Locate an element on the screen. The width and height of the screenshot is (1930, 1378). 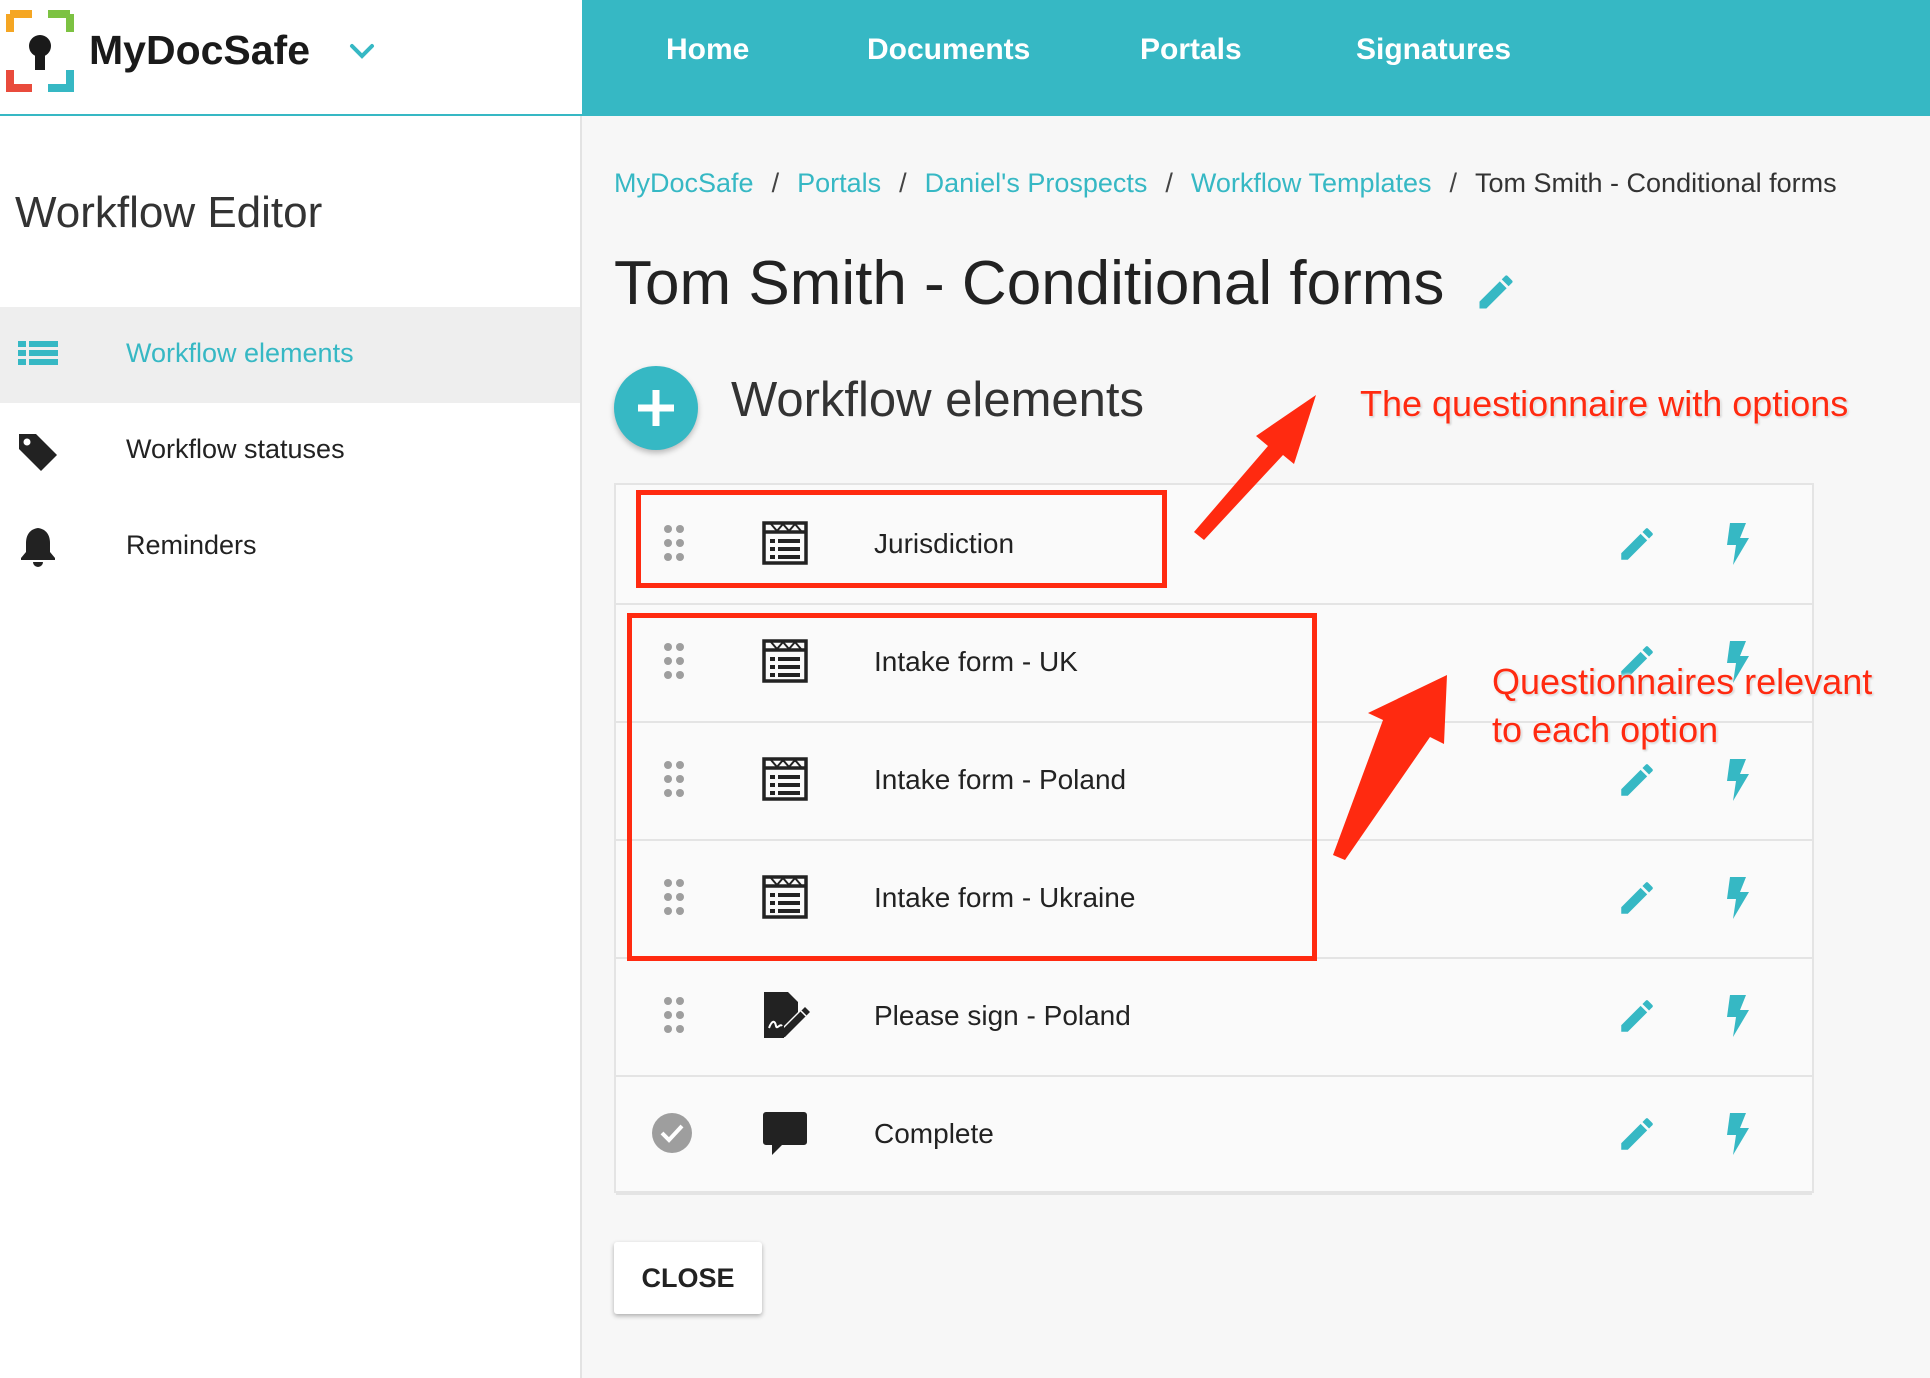
breadcrumb-current: Tom Smith - Conditional forms is located at coordinates (1656, 183).